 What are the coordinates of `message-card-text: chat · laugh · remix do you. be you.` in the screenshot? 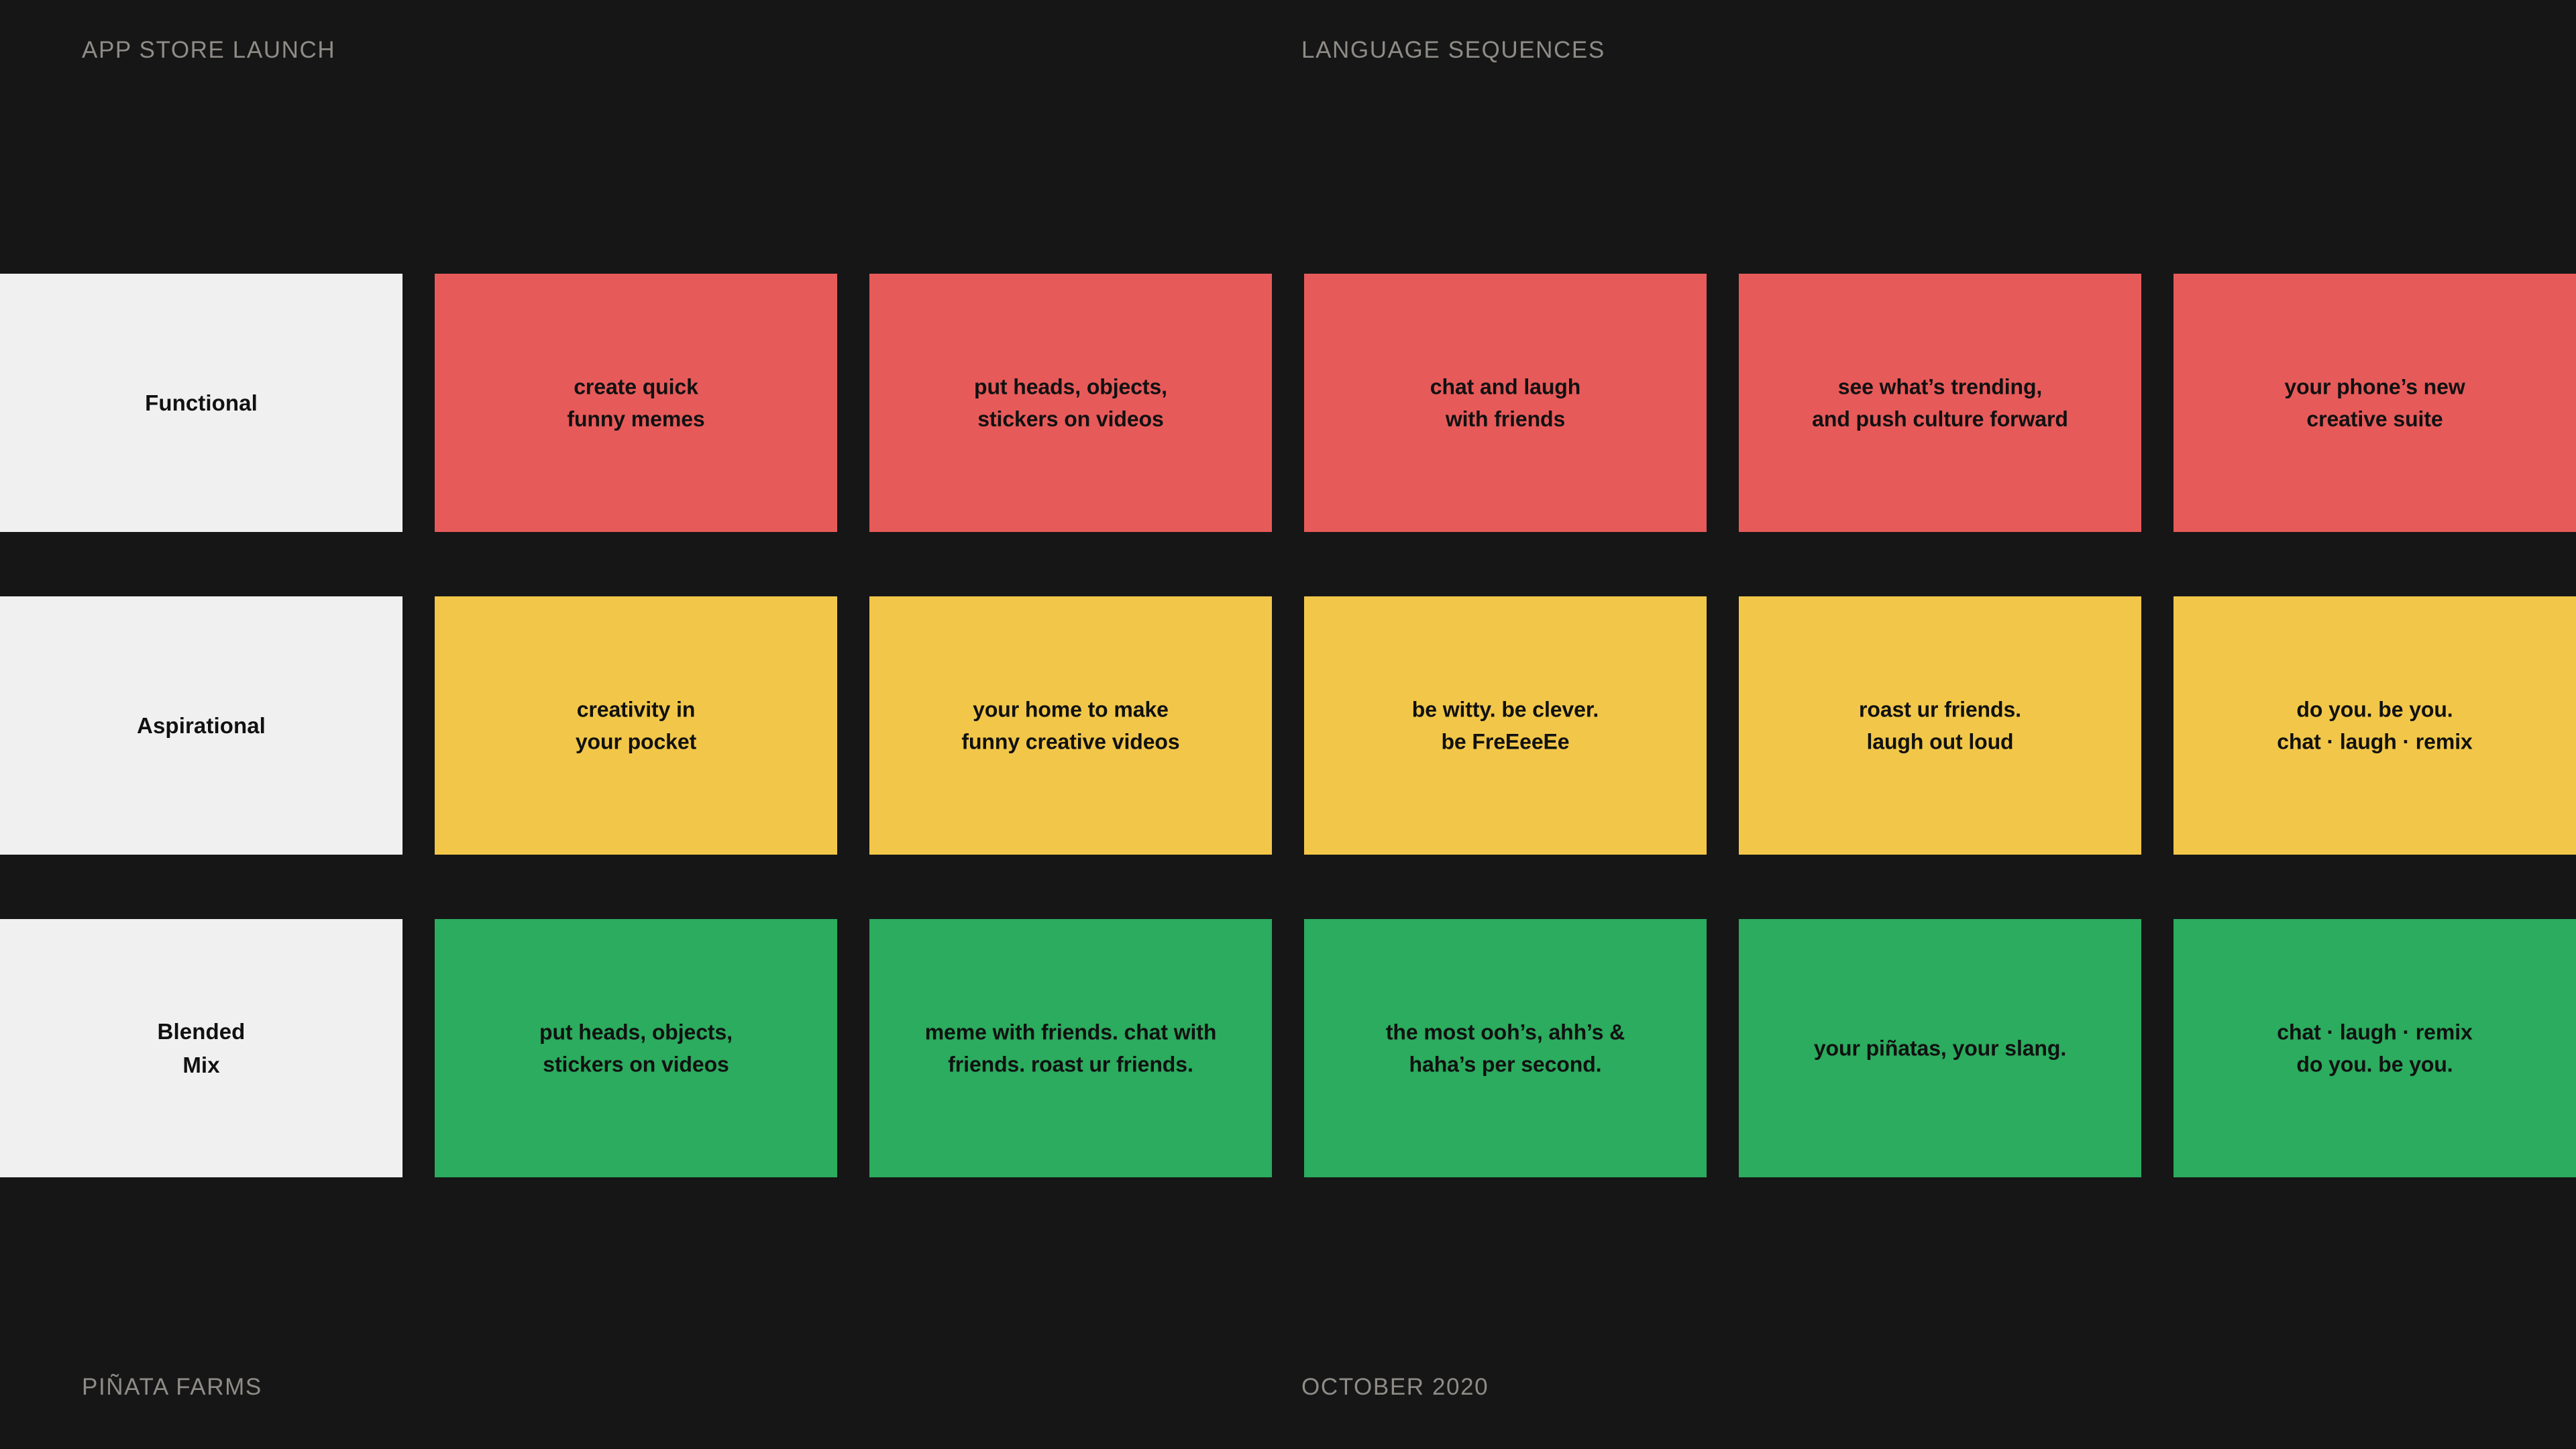 It's located at (2375, 1048).